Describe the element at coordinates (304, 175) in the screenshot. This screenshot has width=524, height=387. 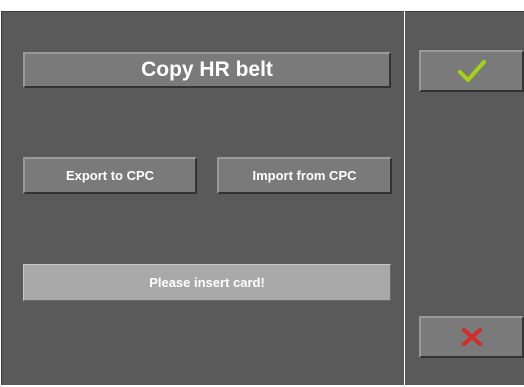
I see `import-from-cpc-button: Import from CPC` at that location.